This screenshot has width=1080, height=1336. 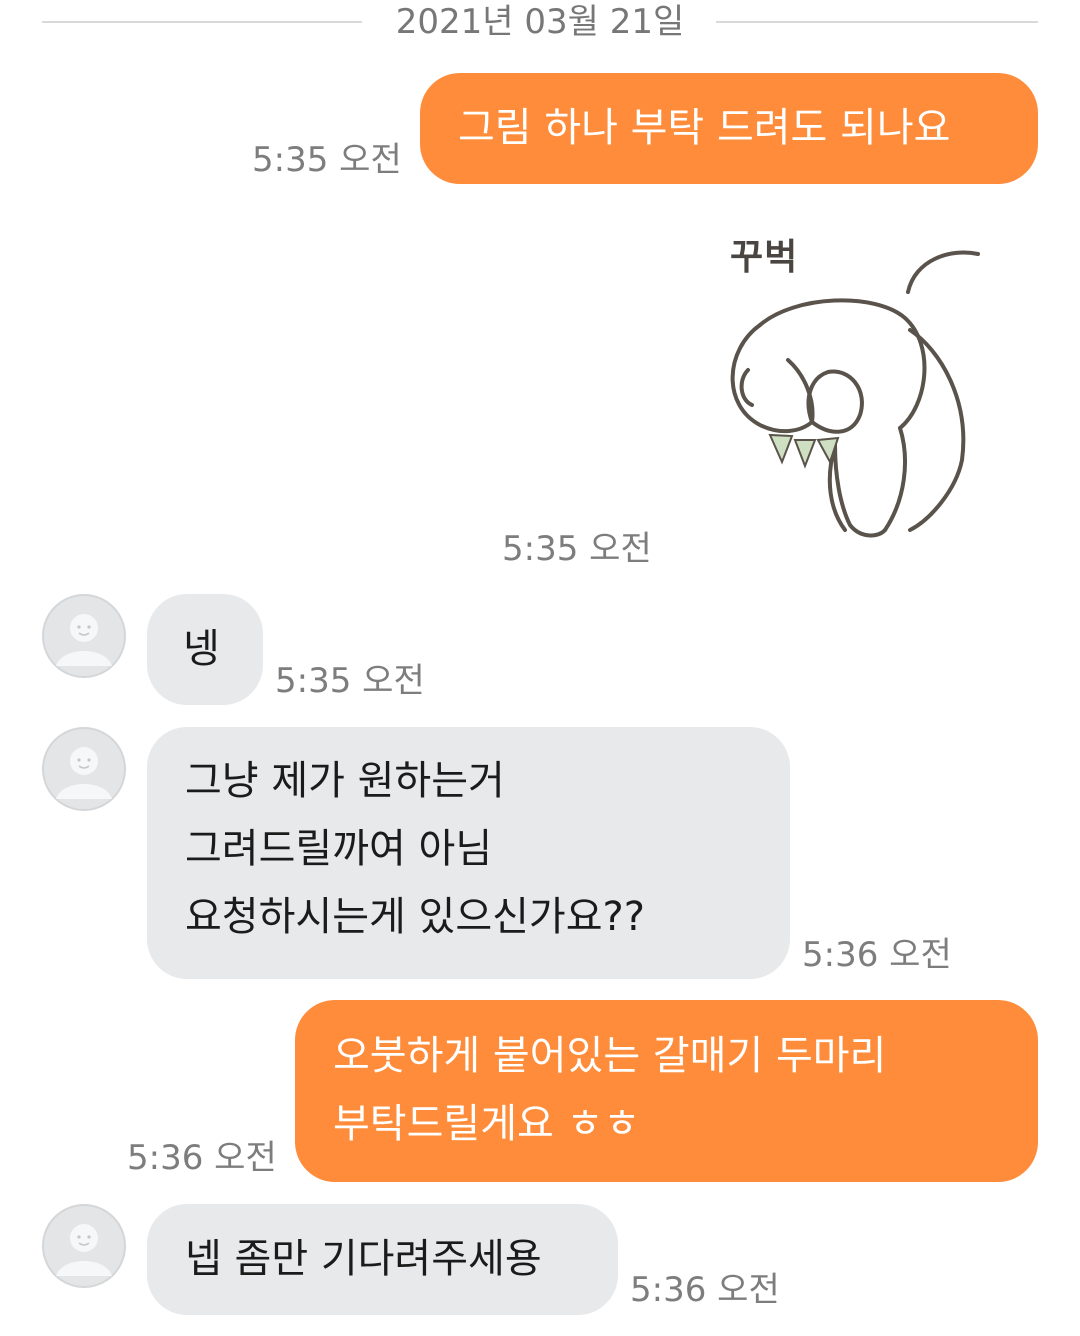 I want to click on sticker-caption: 꾸벅, so click(x=764, y=257).